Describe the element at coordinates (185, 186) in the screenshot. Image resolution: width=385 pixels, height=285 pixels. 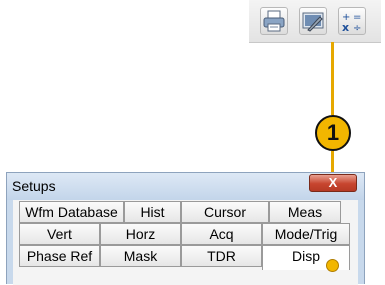
I see `dialog-titlebar: Setups X` at that location.